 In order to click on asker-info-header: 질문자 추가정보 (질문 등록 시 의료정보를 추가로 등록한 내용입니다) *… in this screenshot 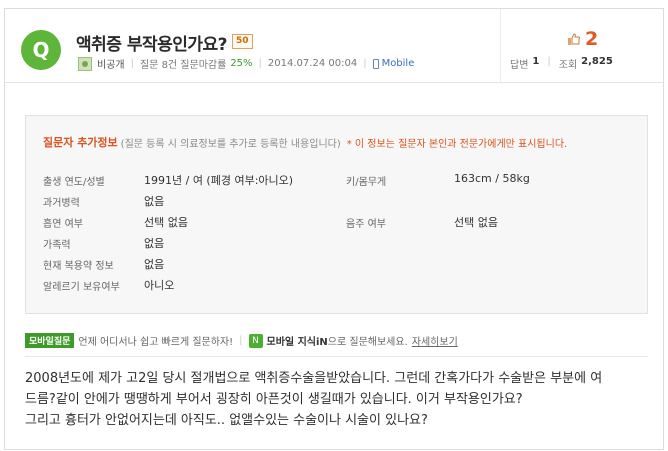, I will do `click(305, 142)`.